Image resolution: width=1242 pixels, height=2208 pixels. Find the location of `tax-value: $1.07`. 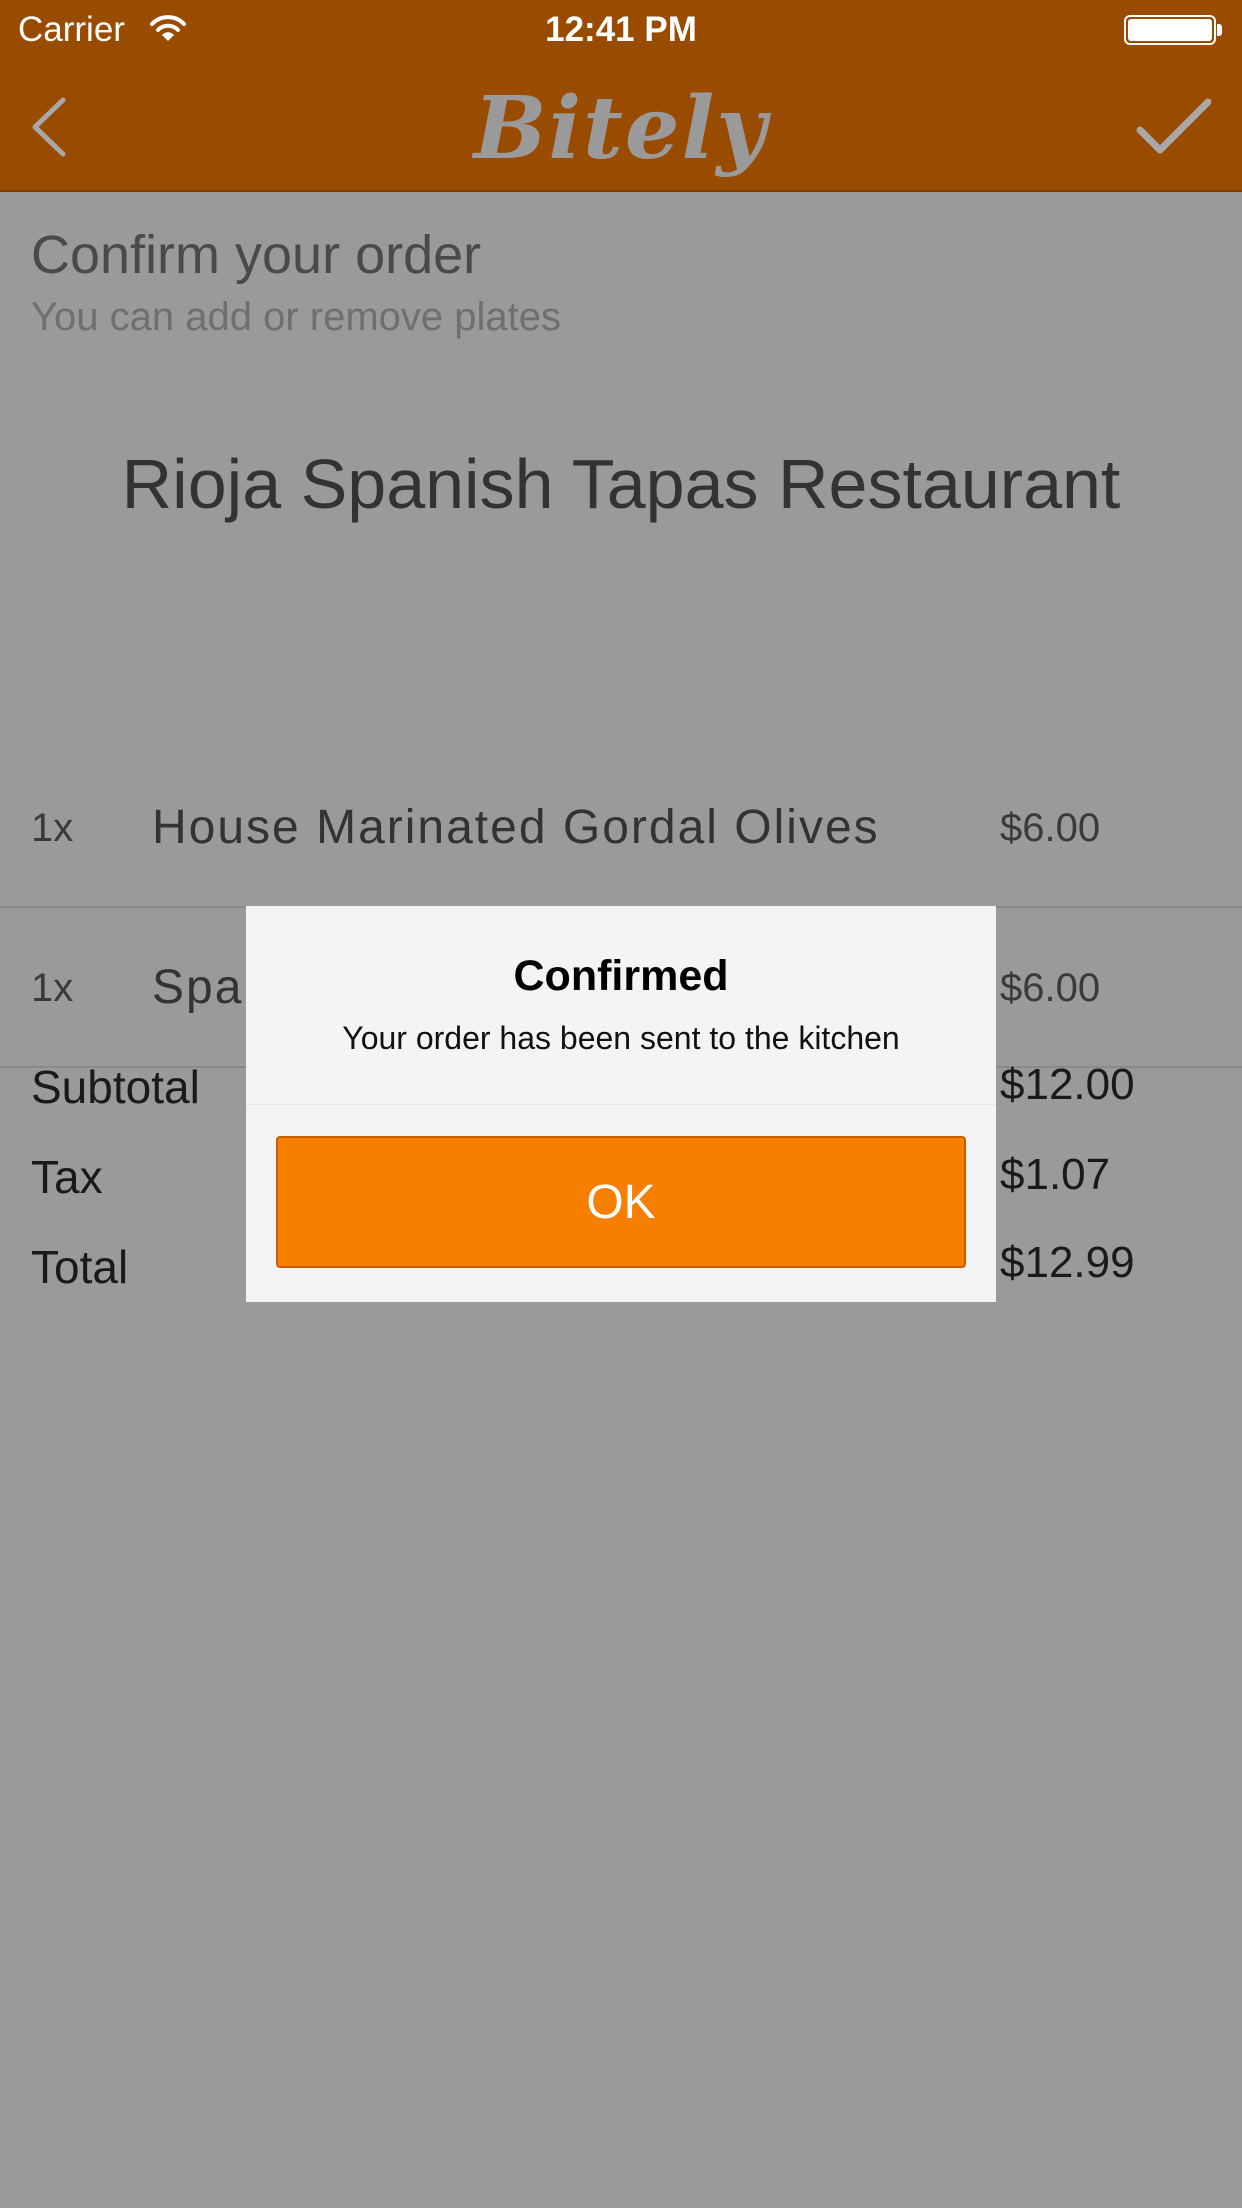

tax-value: $1.07 is located at coordinates (1055, 1174).